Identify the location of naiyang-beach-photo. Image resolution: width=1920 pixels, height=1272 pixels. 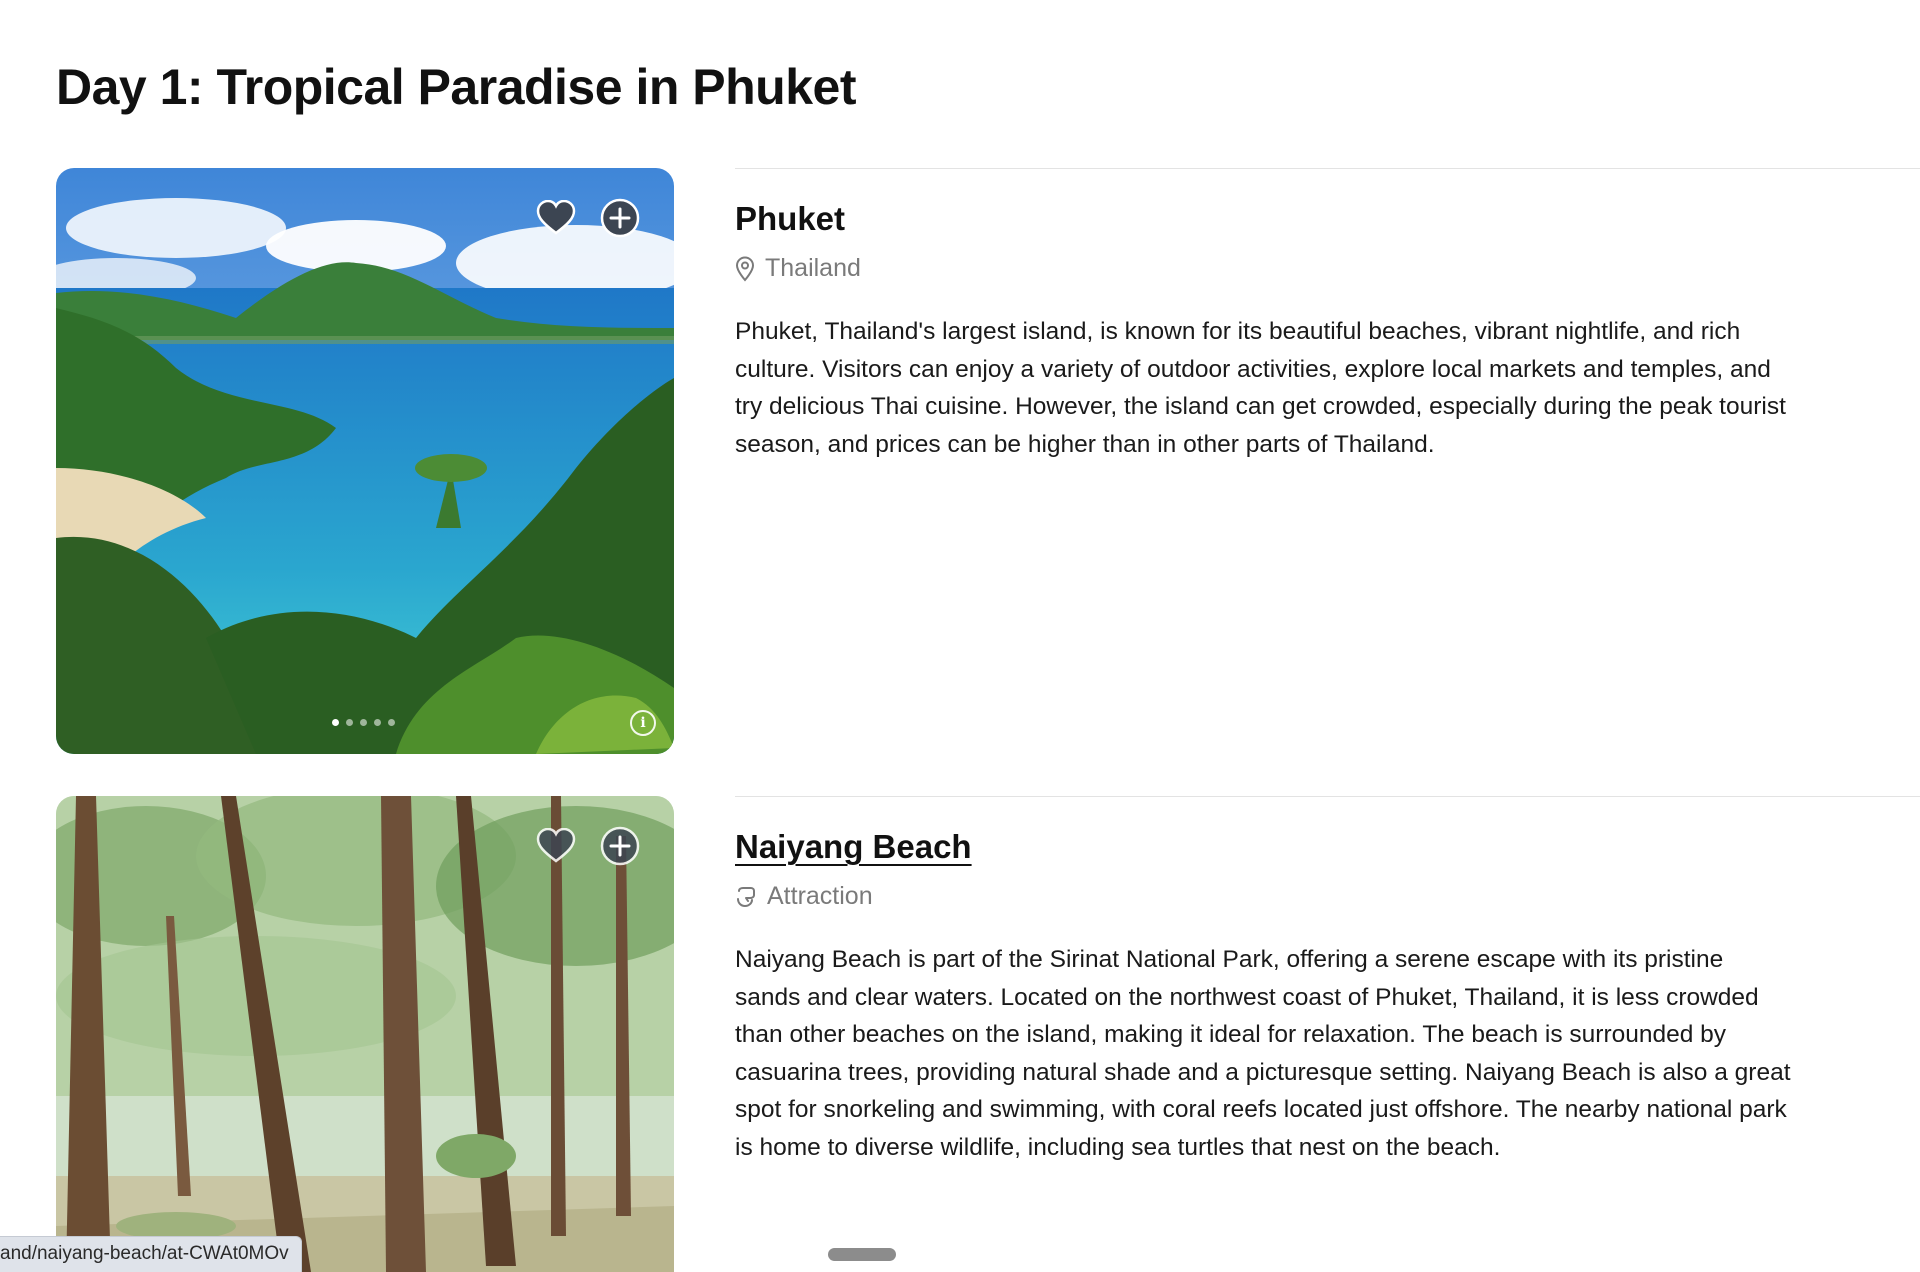
(365, 1034).